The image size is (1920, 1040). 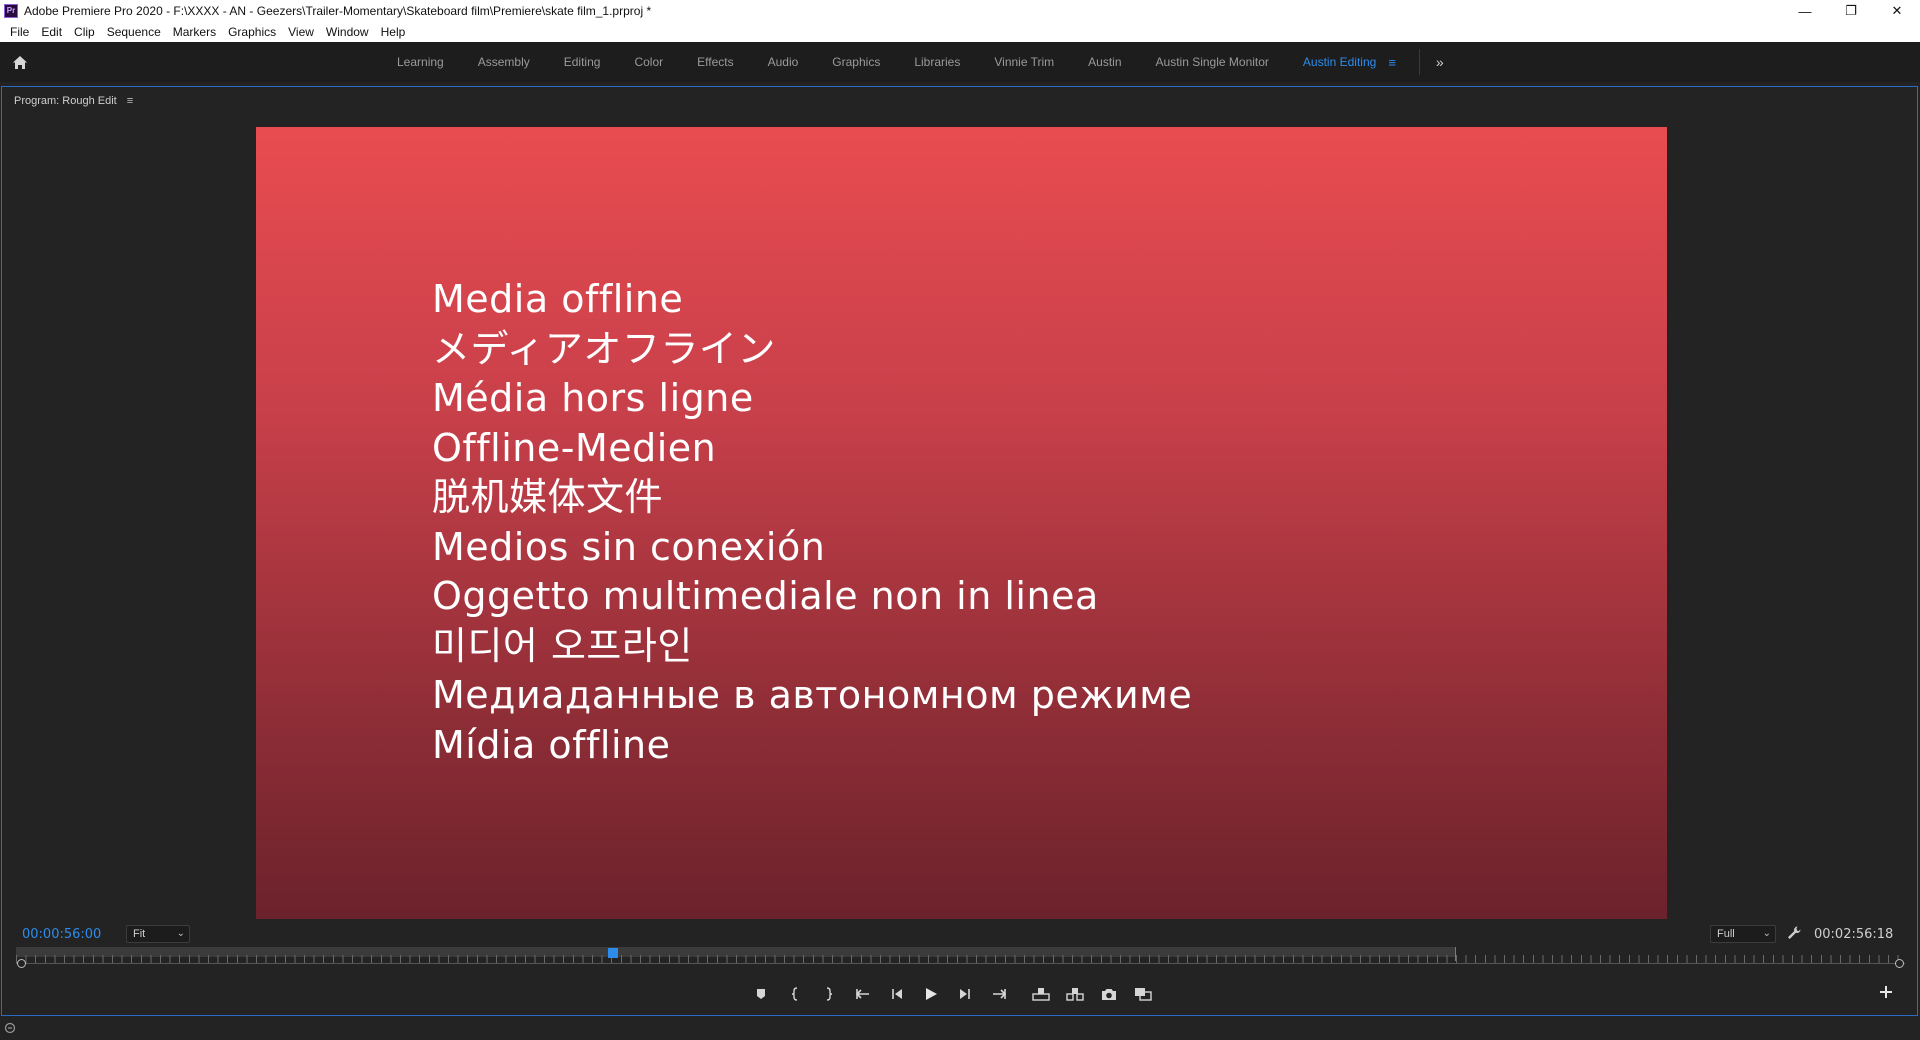 What do you see at coordinates (130, 101) in the screenshot?
I see `panel-menu-icon: ≡` at bounding box center [130, 101].